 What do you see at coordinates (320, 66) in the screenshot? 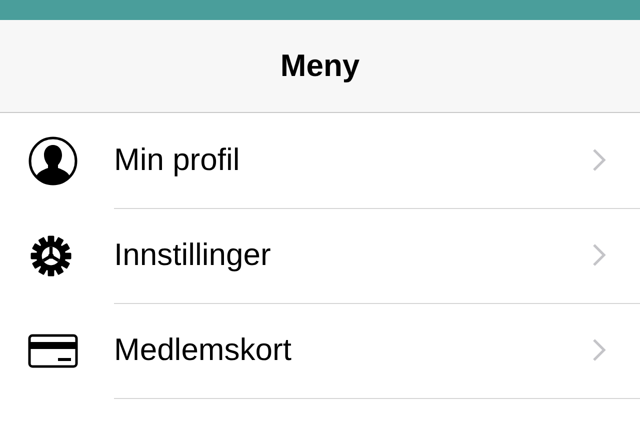
I see `nav-title: Meny` at bounding box center [320, 66].